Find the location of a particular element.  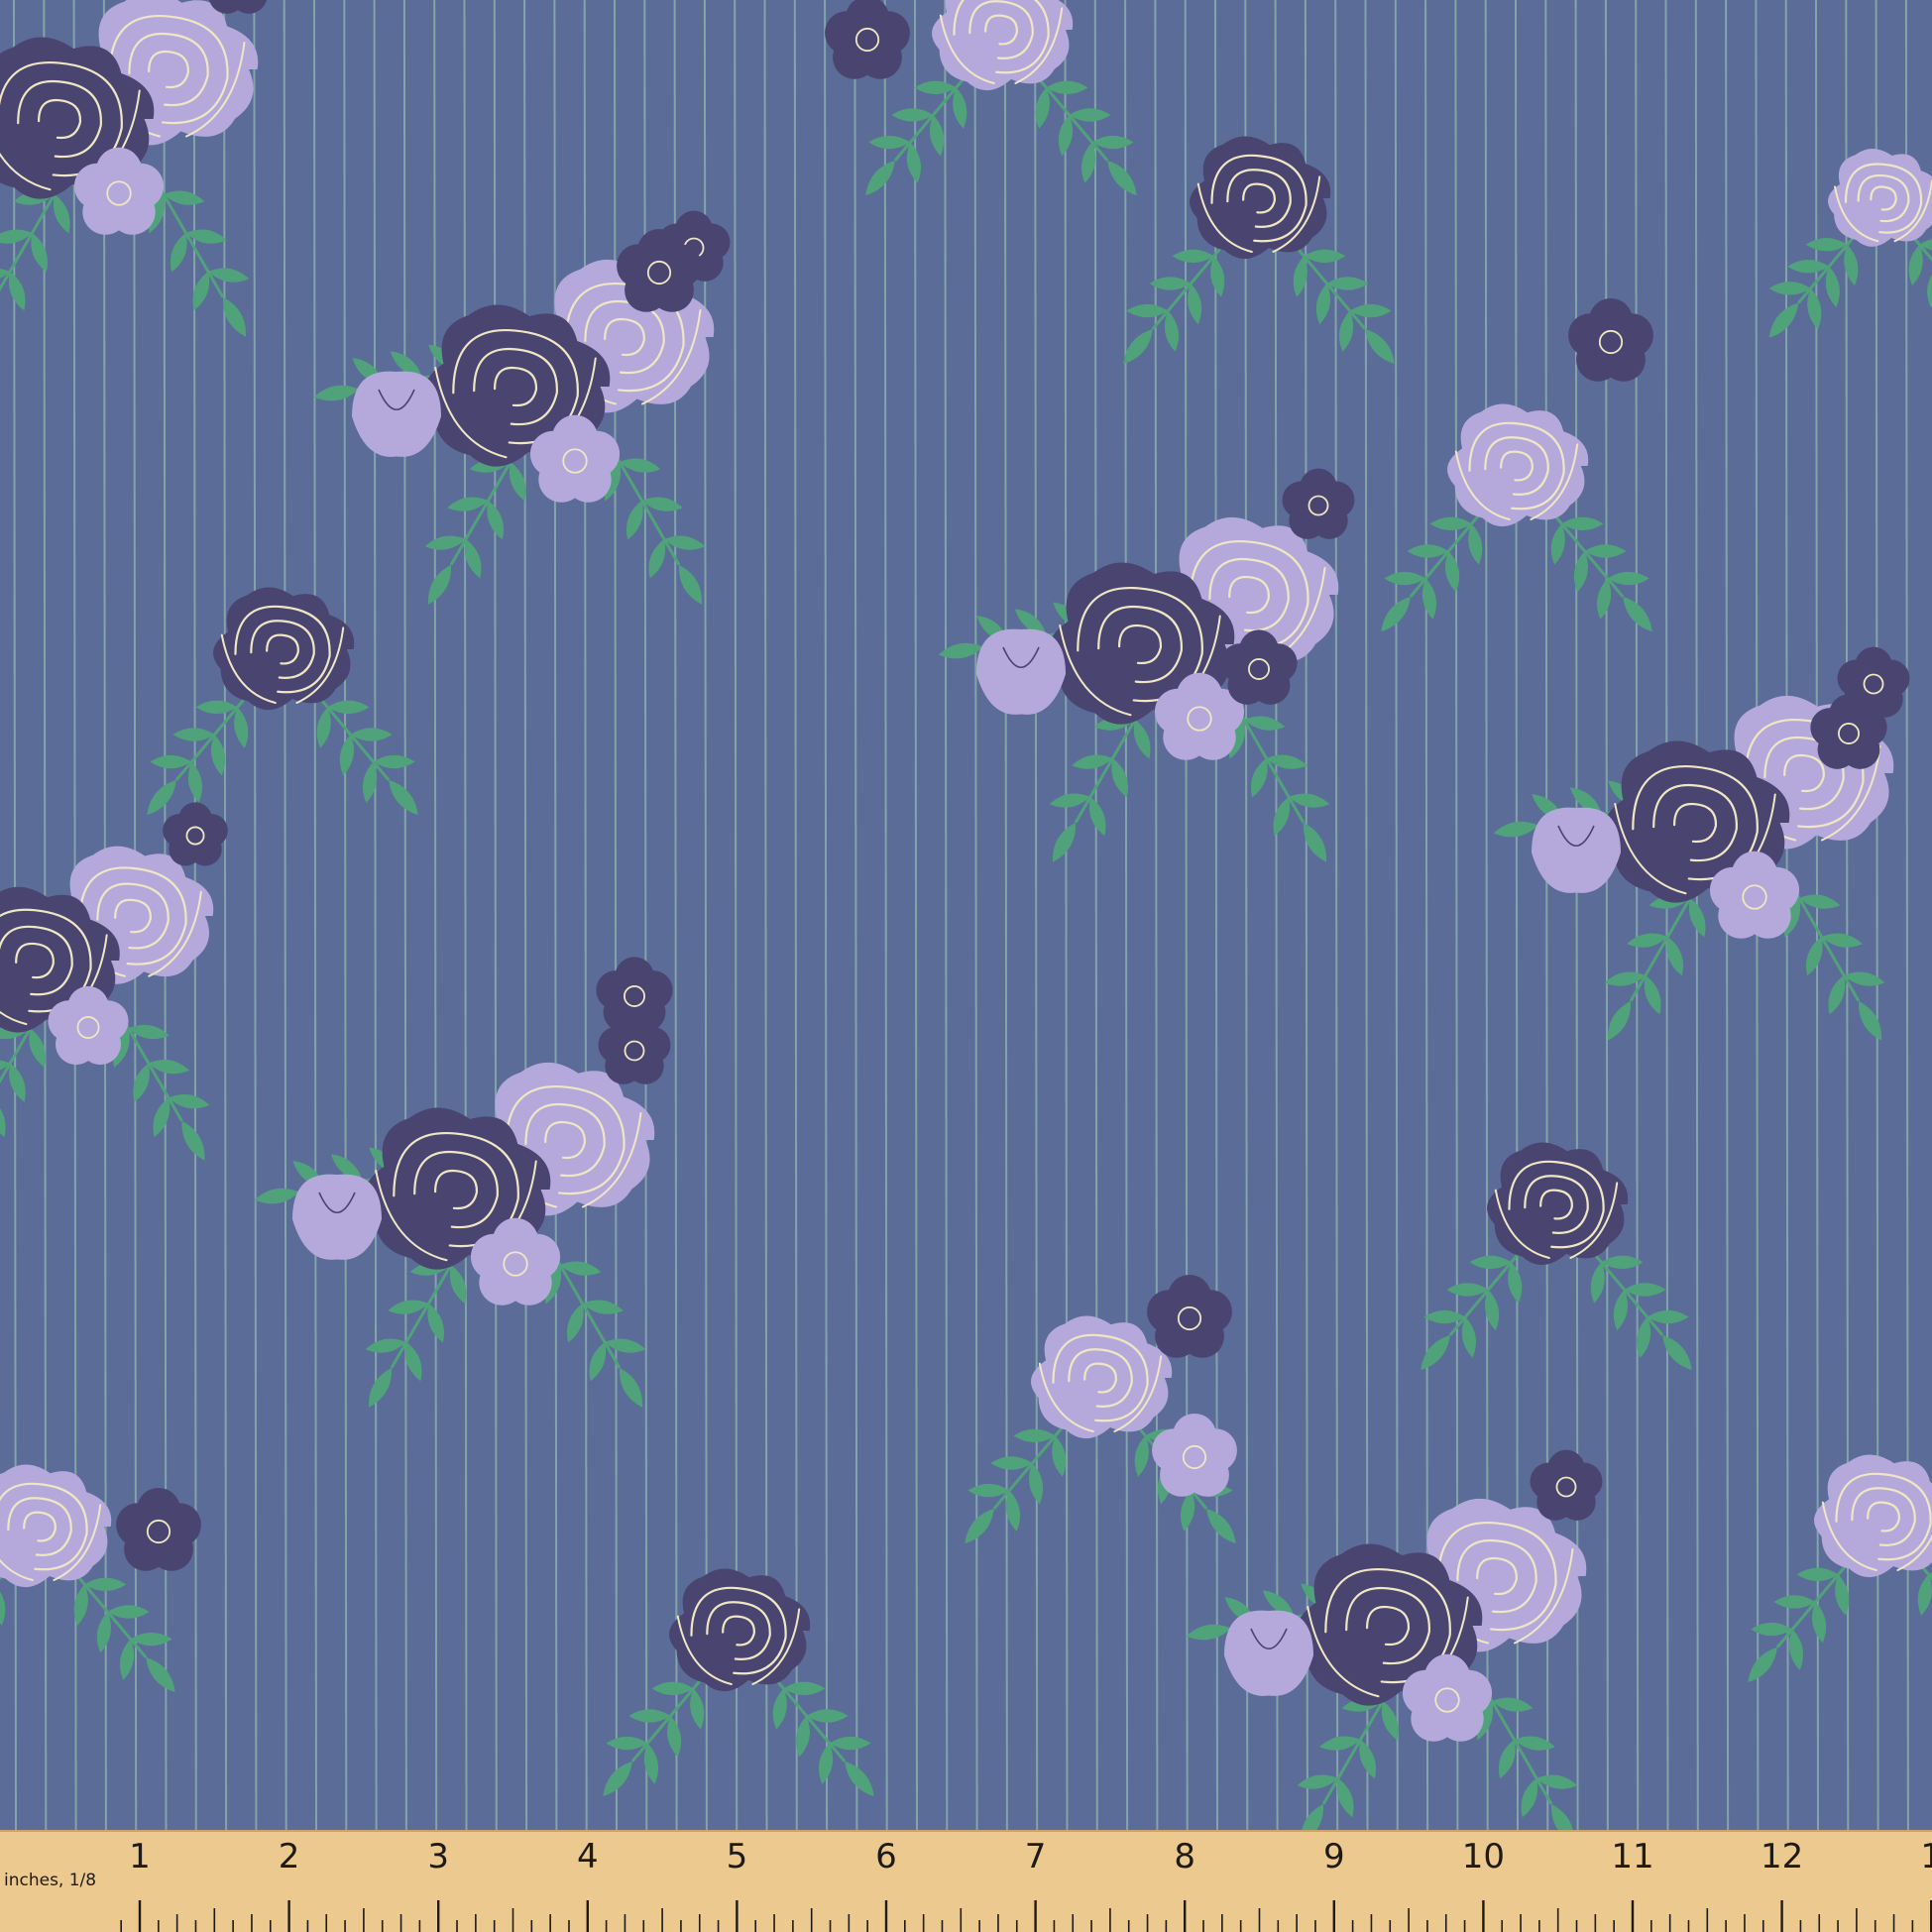

ruler-number: 7 is located at coordinates (1036, 1856).